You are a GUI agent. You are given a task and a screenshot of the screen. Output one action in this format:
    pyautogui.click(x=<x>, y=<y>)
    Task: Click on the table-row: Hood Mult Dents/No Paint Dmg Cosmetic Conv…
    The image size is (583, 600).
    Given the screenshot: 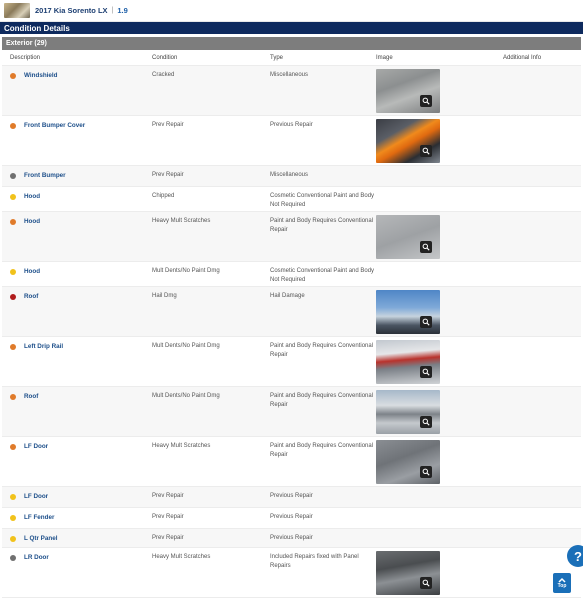 What is the action you would take?
    pyautogui.click(x=291, y=274)
    